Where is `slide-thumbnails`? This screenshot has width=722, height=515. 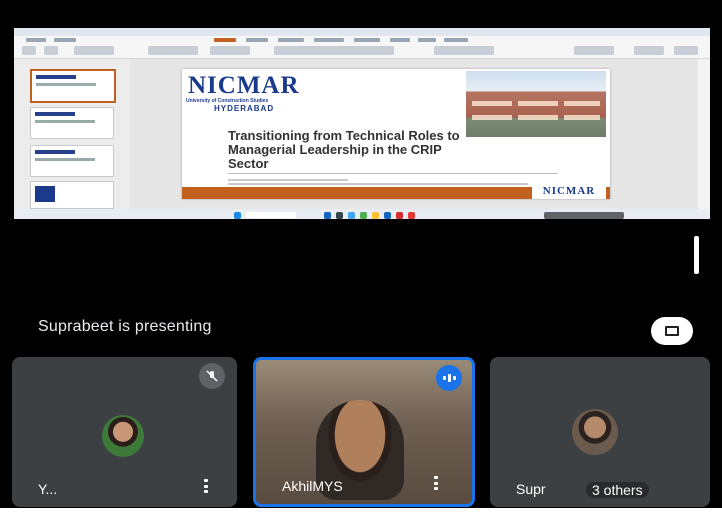
slide-thumbnails is located at coordinates (72, 134).